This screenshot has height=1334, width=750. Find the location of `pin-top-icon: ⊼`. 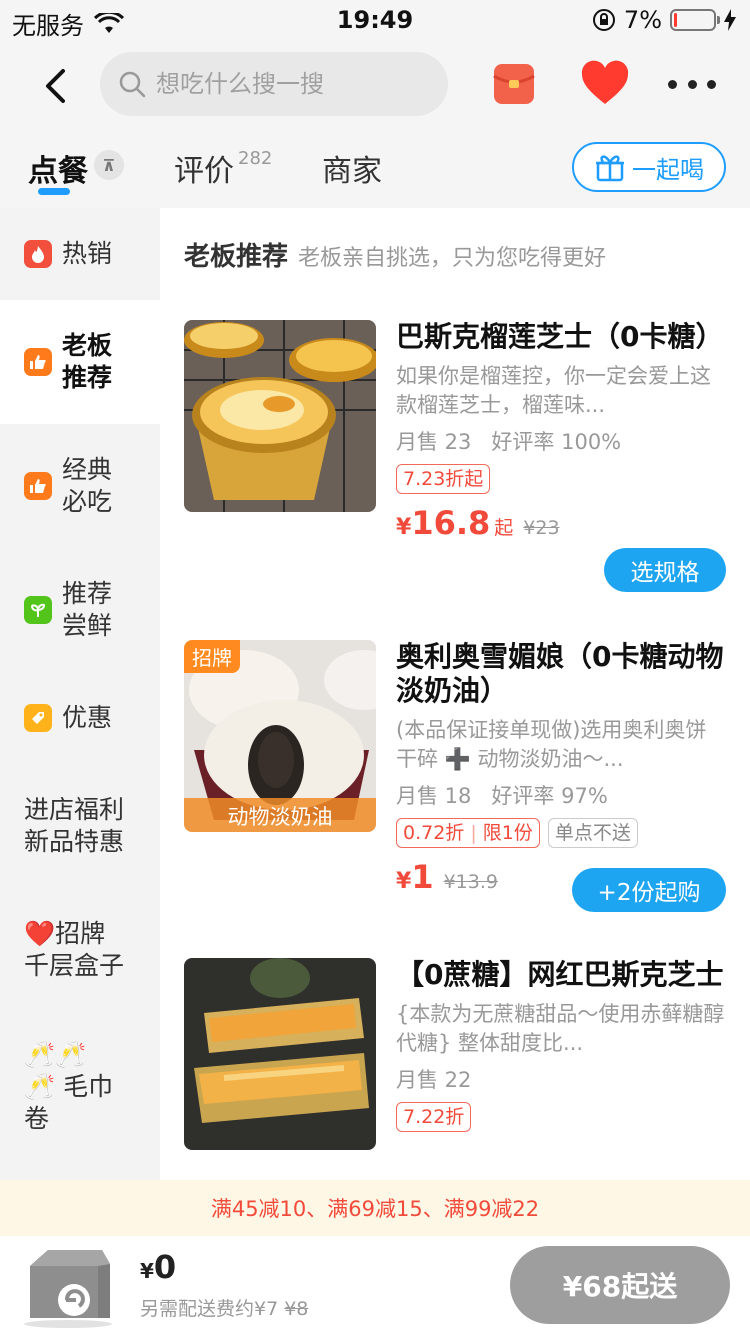

pin-top-icon: ⊼ is located at coordinates (109, 165).